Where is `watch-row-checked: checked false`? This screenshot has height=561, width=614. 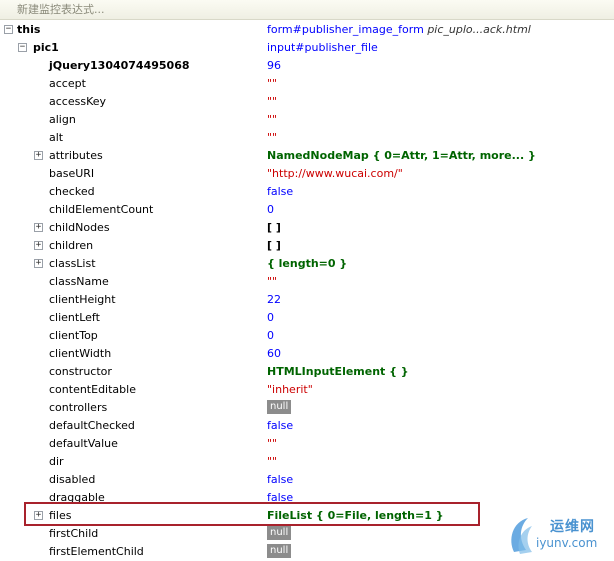 watch-row-checked: checked false is located at coordinates (307, 192).